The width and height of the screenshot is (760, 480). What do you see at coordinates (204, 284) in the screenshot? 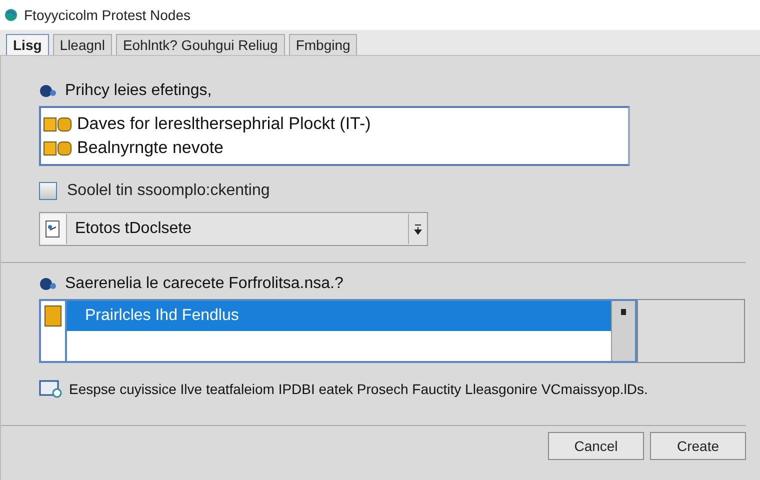
I see `section-heading: Saerenelia le carecete Forfrolitsa.nsa.?` at bounding box center [204, 284].